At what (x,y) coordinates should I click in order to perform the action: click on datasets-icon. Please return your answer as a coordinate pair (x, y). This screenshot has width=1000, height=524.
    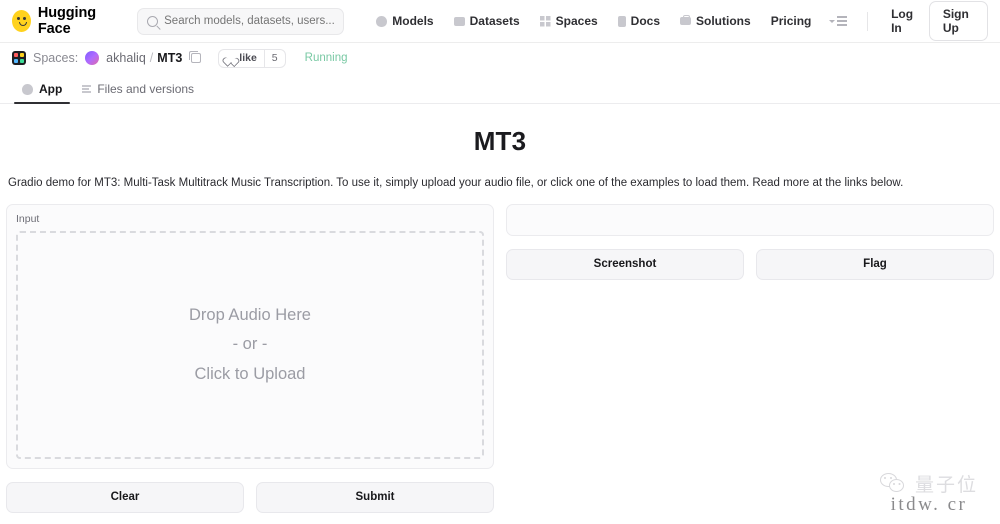
    Looking at the image, I should click on (459, 21).